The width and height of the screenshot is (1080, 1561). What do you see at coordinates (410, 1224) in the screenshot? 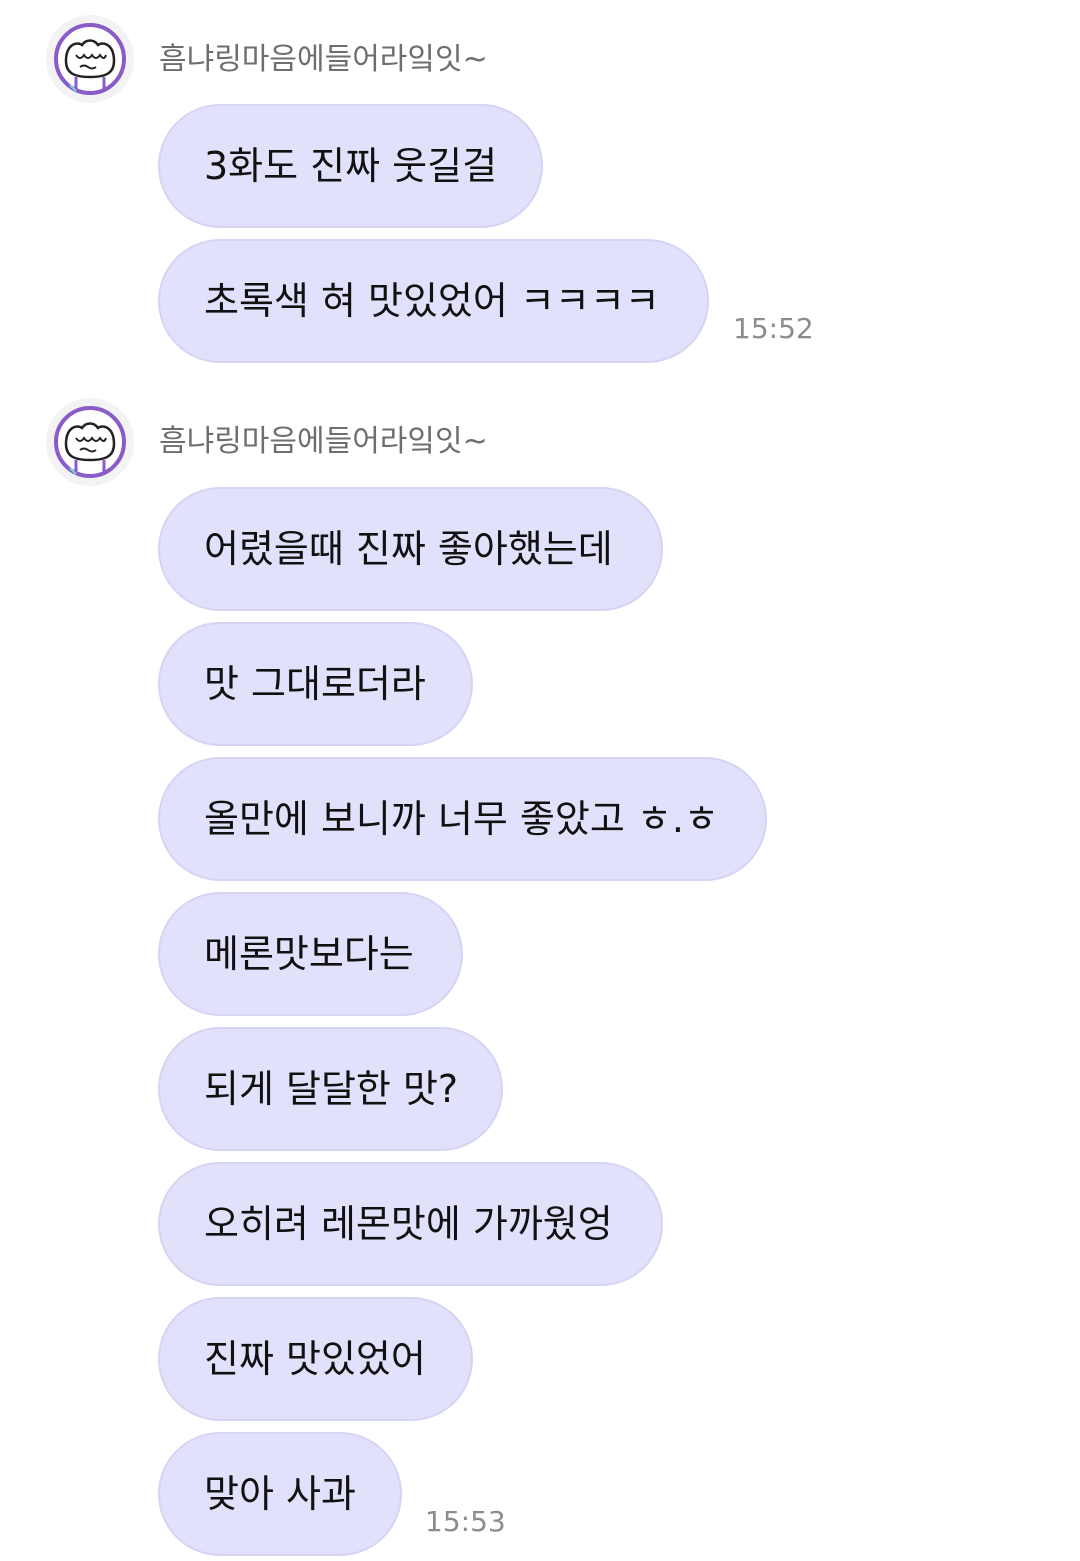
I see `message-bubble: 오히려 레몬맛에 가까웠엉` at bounding box center [410, 1224].